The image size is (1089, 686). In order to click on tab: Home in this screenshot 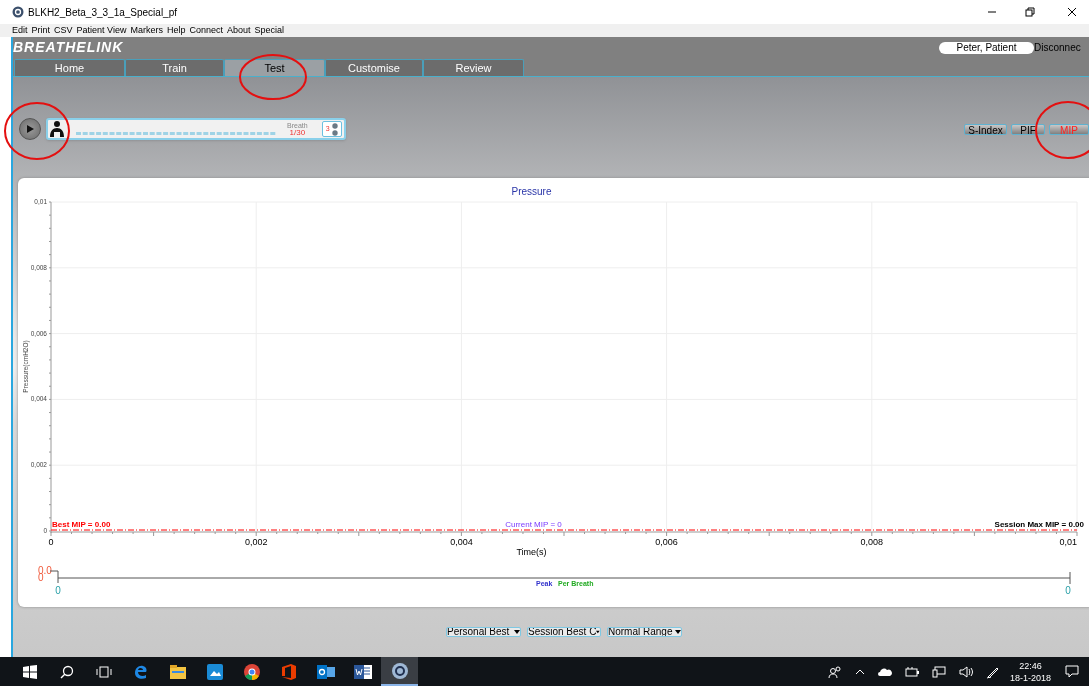, I will do `click(69, 67)`.